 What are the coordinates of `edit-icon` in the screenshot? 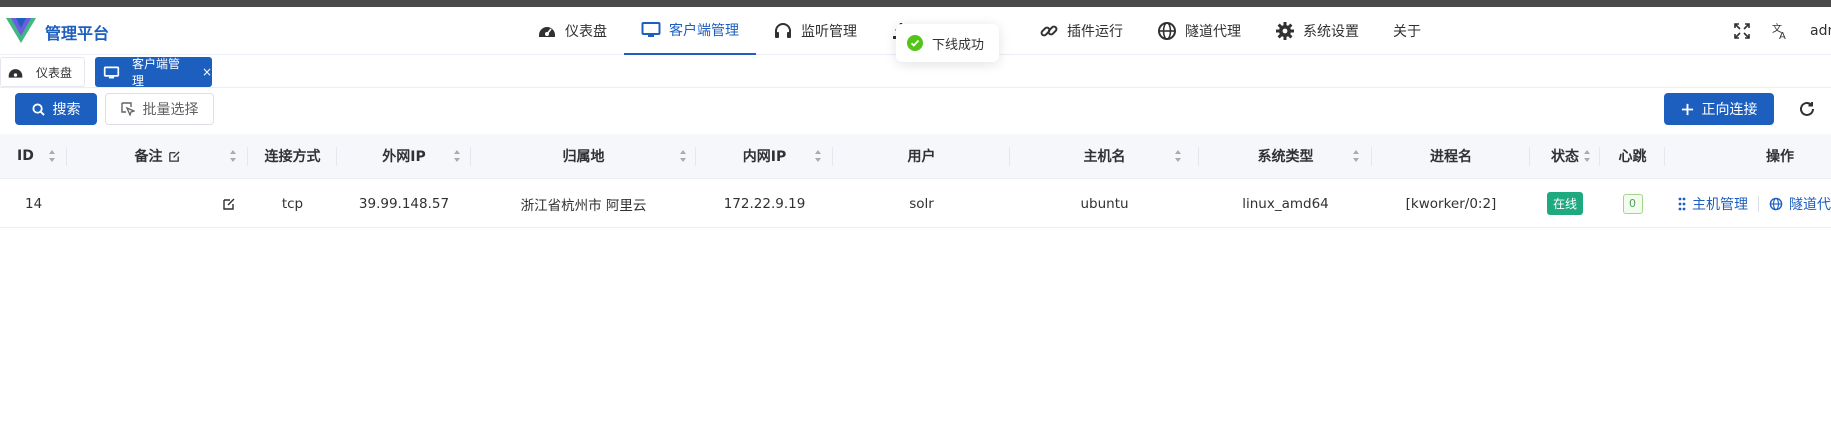 It's located at (174, 156).